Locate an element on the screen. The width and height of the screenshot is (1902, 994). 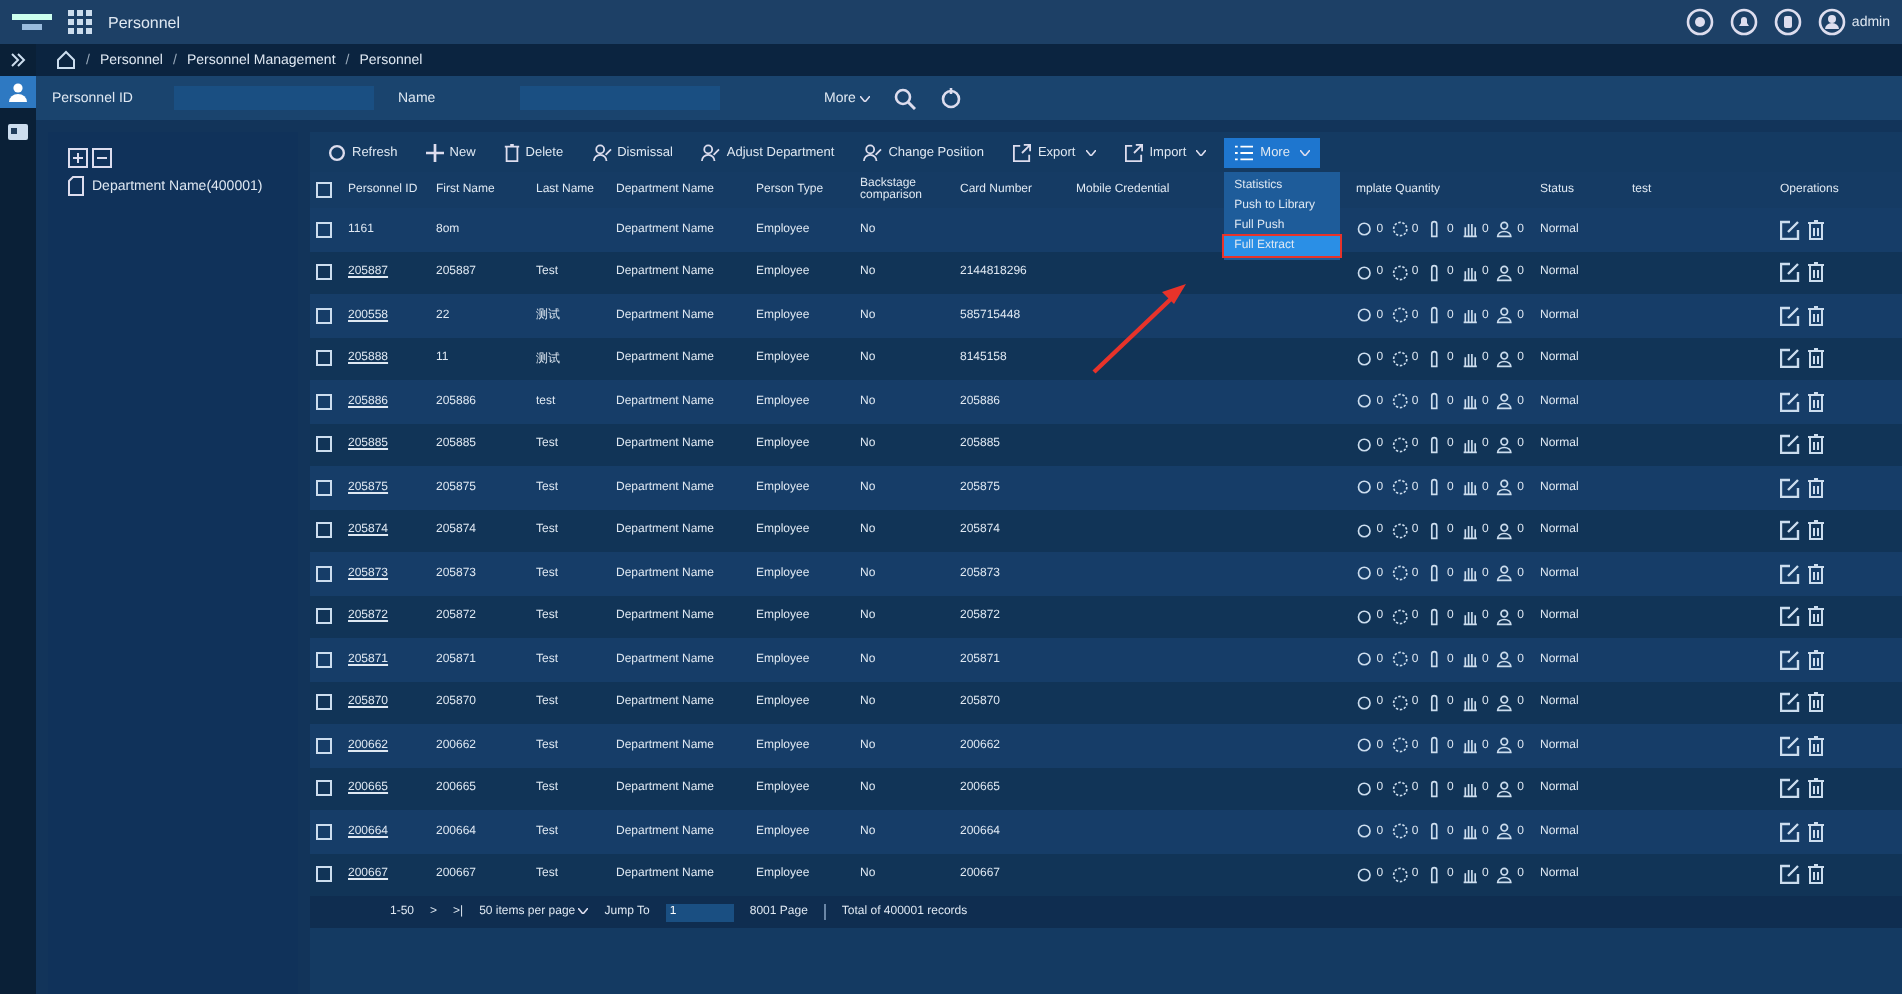
apps-grid-icon is located at coordinates (80, 22).